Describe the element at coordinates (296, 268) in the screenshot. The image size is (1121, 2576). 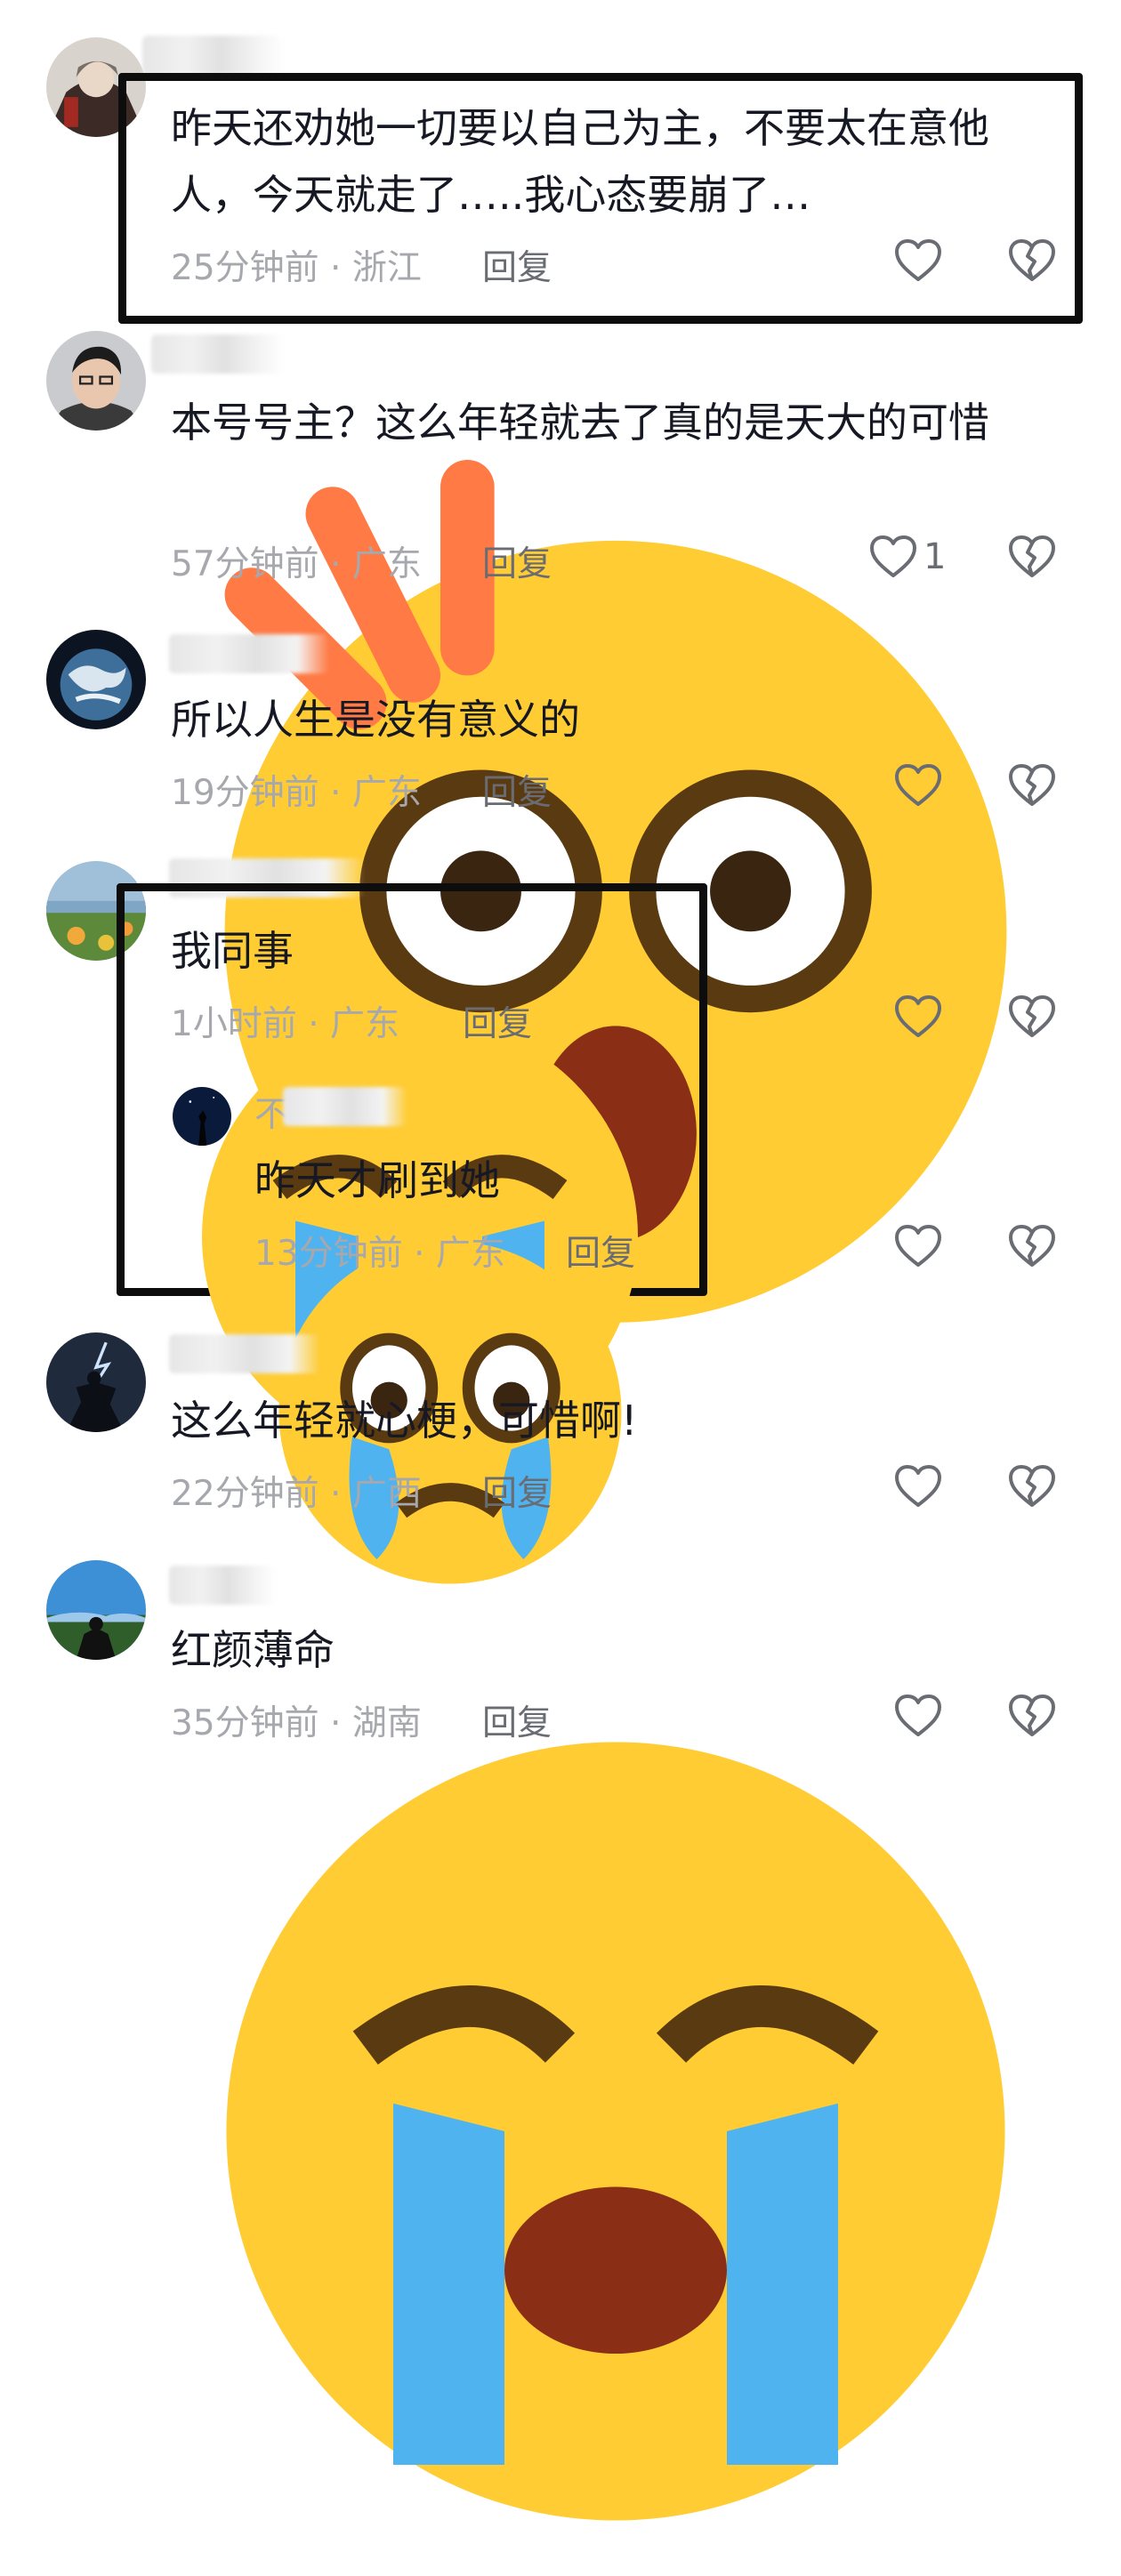
I see `comment-meta: 25分钟前 · 浙江` at that location.